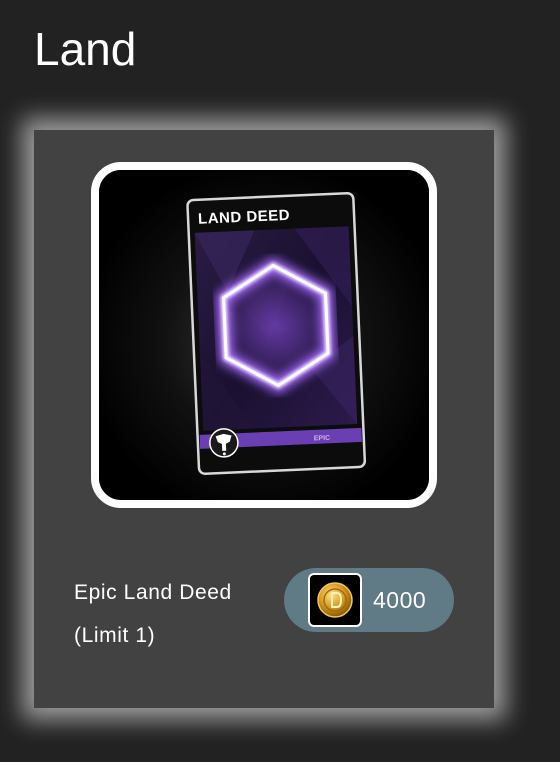  What do you see at coordinates (153, 614) in the screenshot?
I see `item-name: Epic Land Deed (Limit 1)` at bounding box center [153, 614].